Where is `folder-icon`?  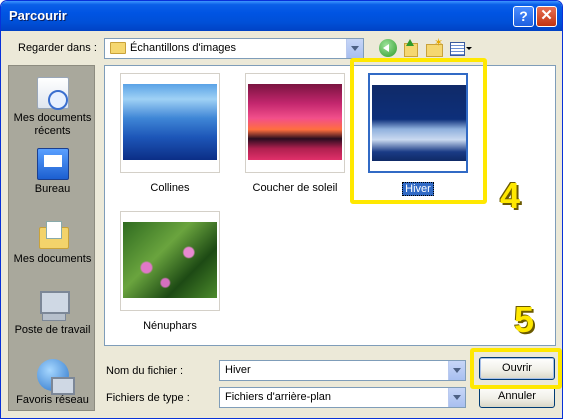 folder-icon is located at coordinates (118, 48).